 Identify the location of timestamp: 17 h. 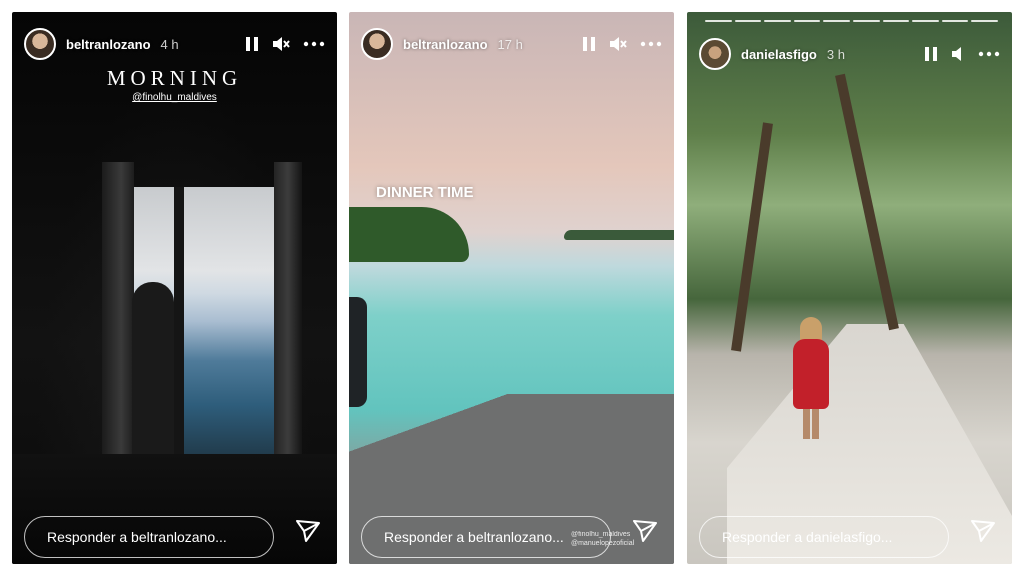
(510, 44).